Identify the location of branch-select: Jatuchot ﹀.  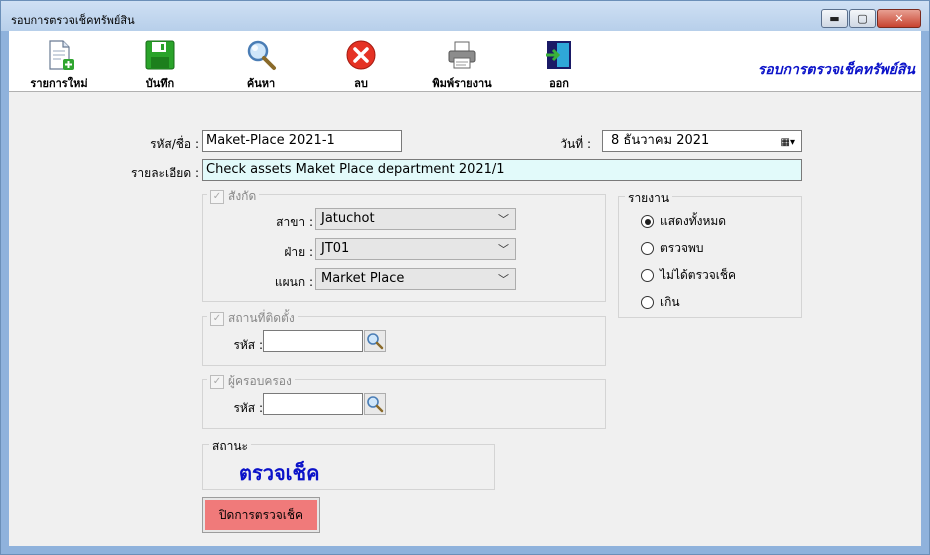
(415, 219).